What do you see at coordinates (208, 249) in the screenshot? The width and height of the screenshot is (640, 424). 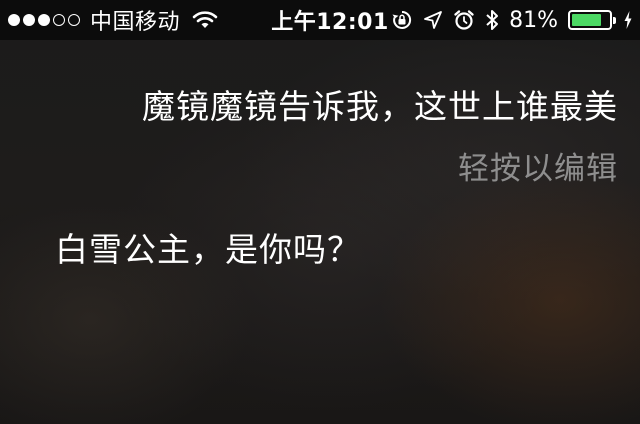 I see `siri-response: 白雪公主，是你吗？` at bounding box center [208, 249].